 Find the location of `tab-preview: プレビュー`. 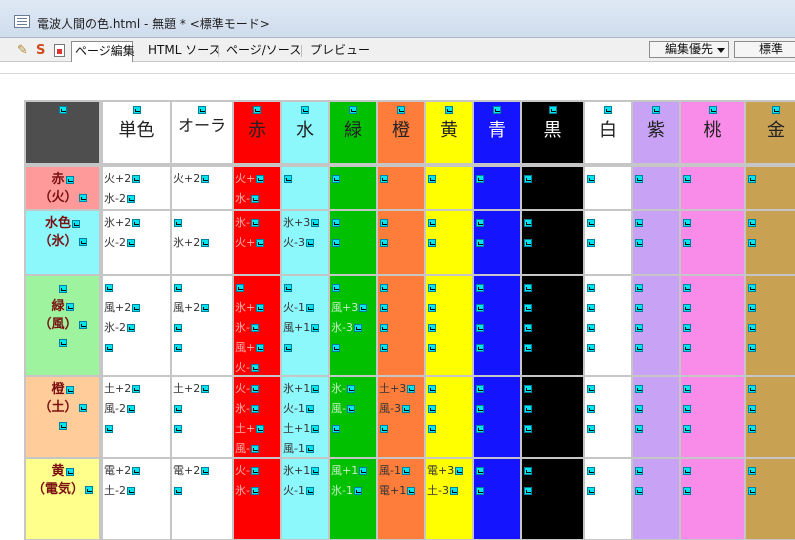

tab-preview: プレビュー is located at coordinates (340, 51).